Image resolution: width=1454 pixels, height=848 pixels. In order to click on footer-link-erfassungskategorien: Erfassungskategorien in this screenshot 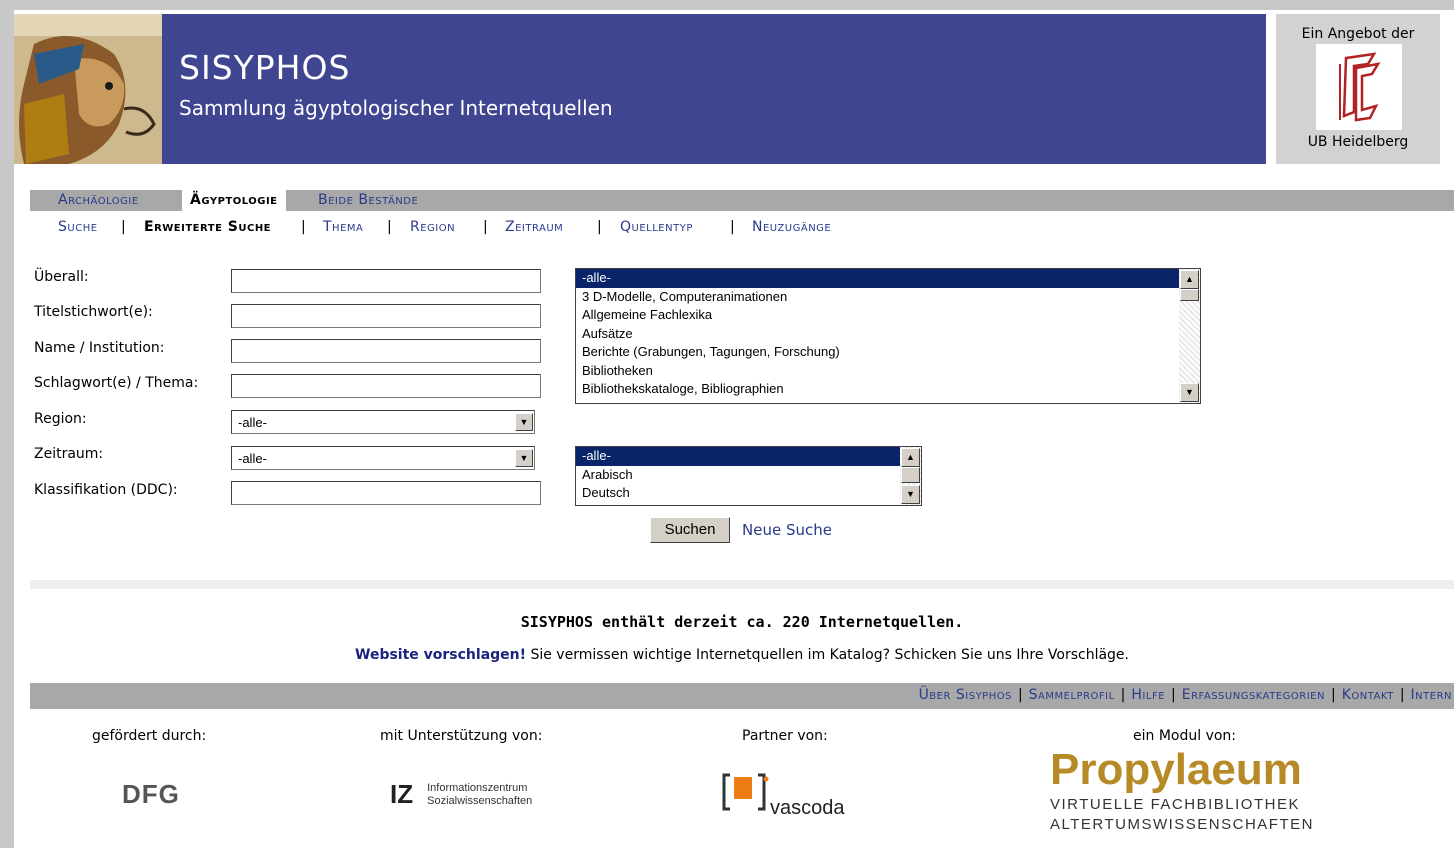, I will do `click(1253, 695)`.